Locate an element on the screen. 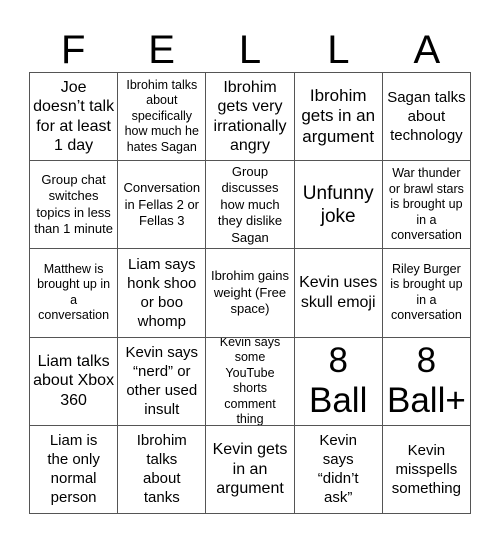  bingo-cell: Kevin gets in an argument is located at coordinates (250, 469).